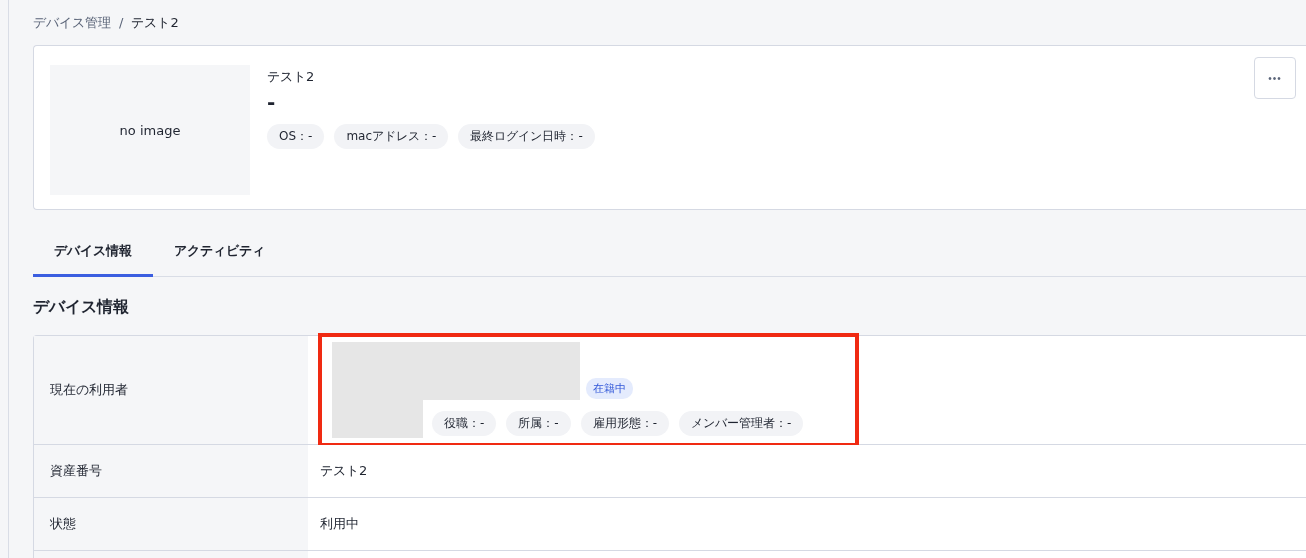  Describe the element at coordinates (464, 423) in the screenshot. I see `info-chip: 役職：-` at that location.